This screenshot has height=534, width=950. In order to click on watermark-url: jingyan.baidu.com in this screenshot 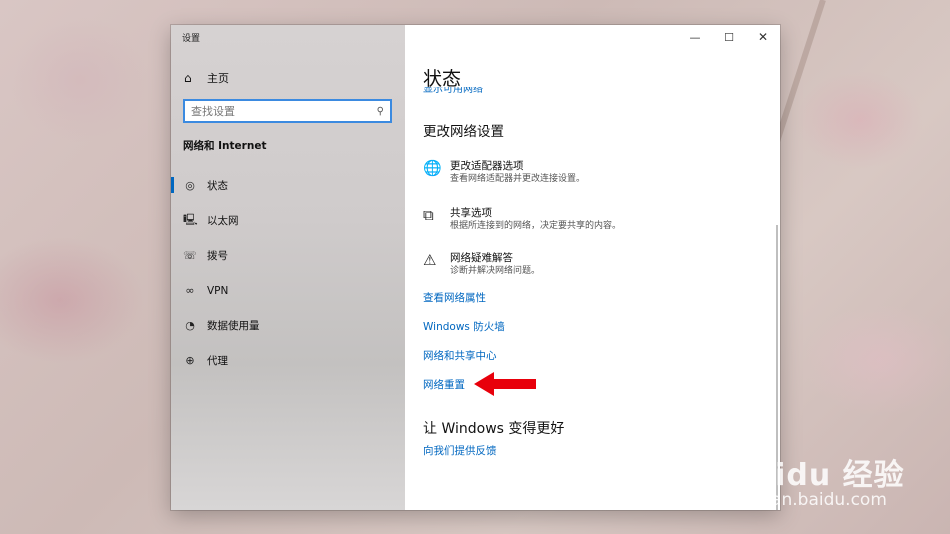, I will do `click(808, 500)`.